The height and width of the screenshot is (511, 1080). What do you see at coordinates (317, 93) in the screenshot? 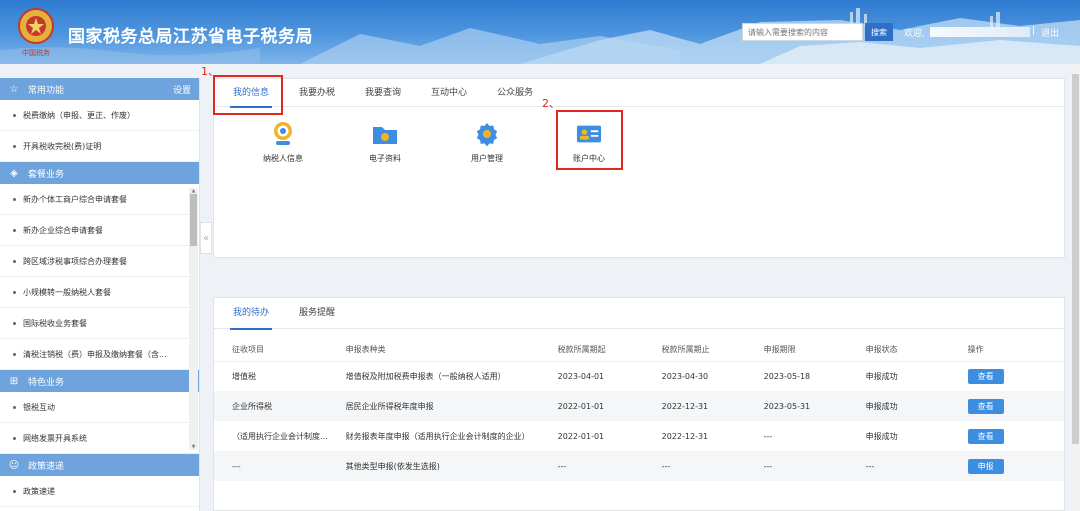
I see `tab-tax-handling: 我要办税` at bounding box center [317, 93].